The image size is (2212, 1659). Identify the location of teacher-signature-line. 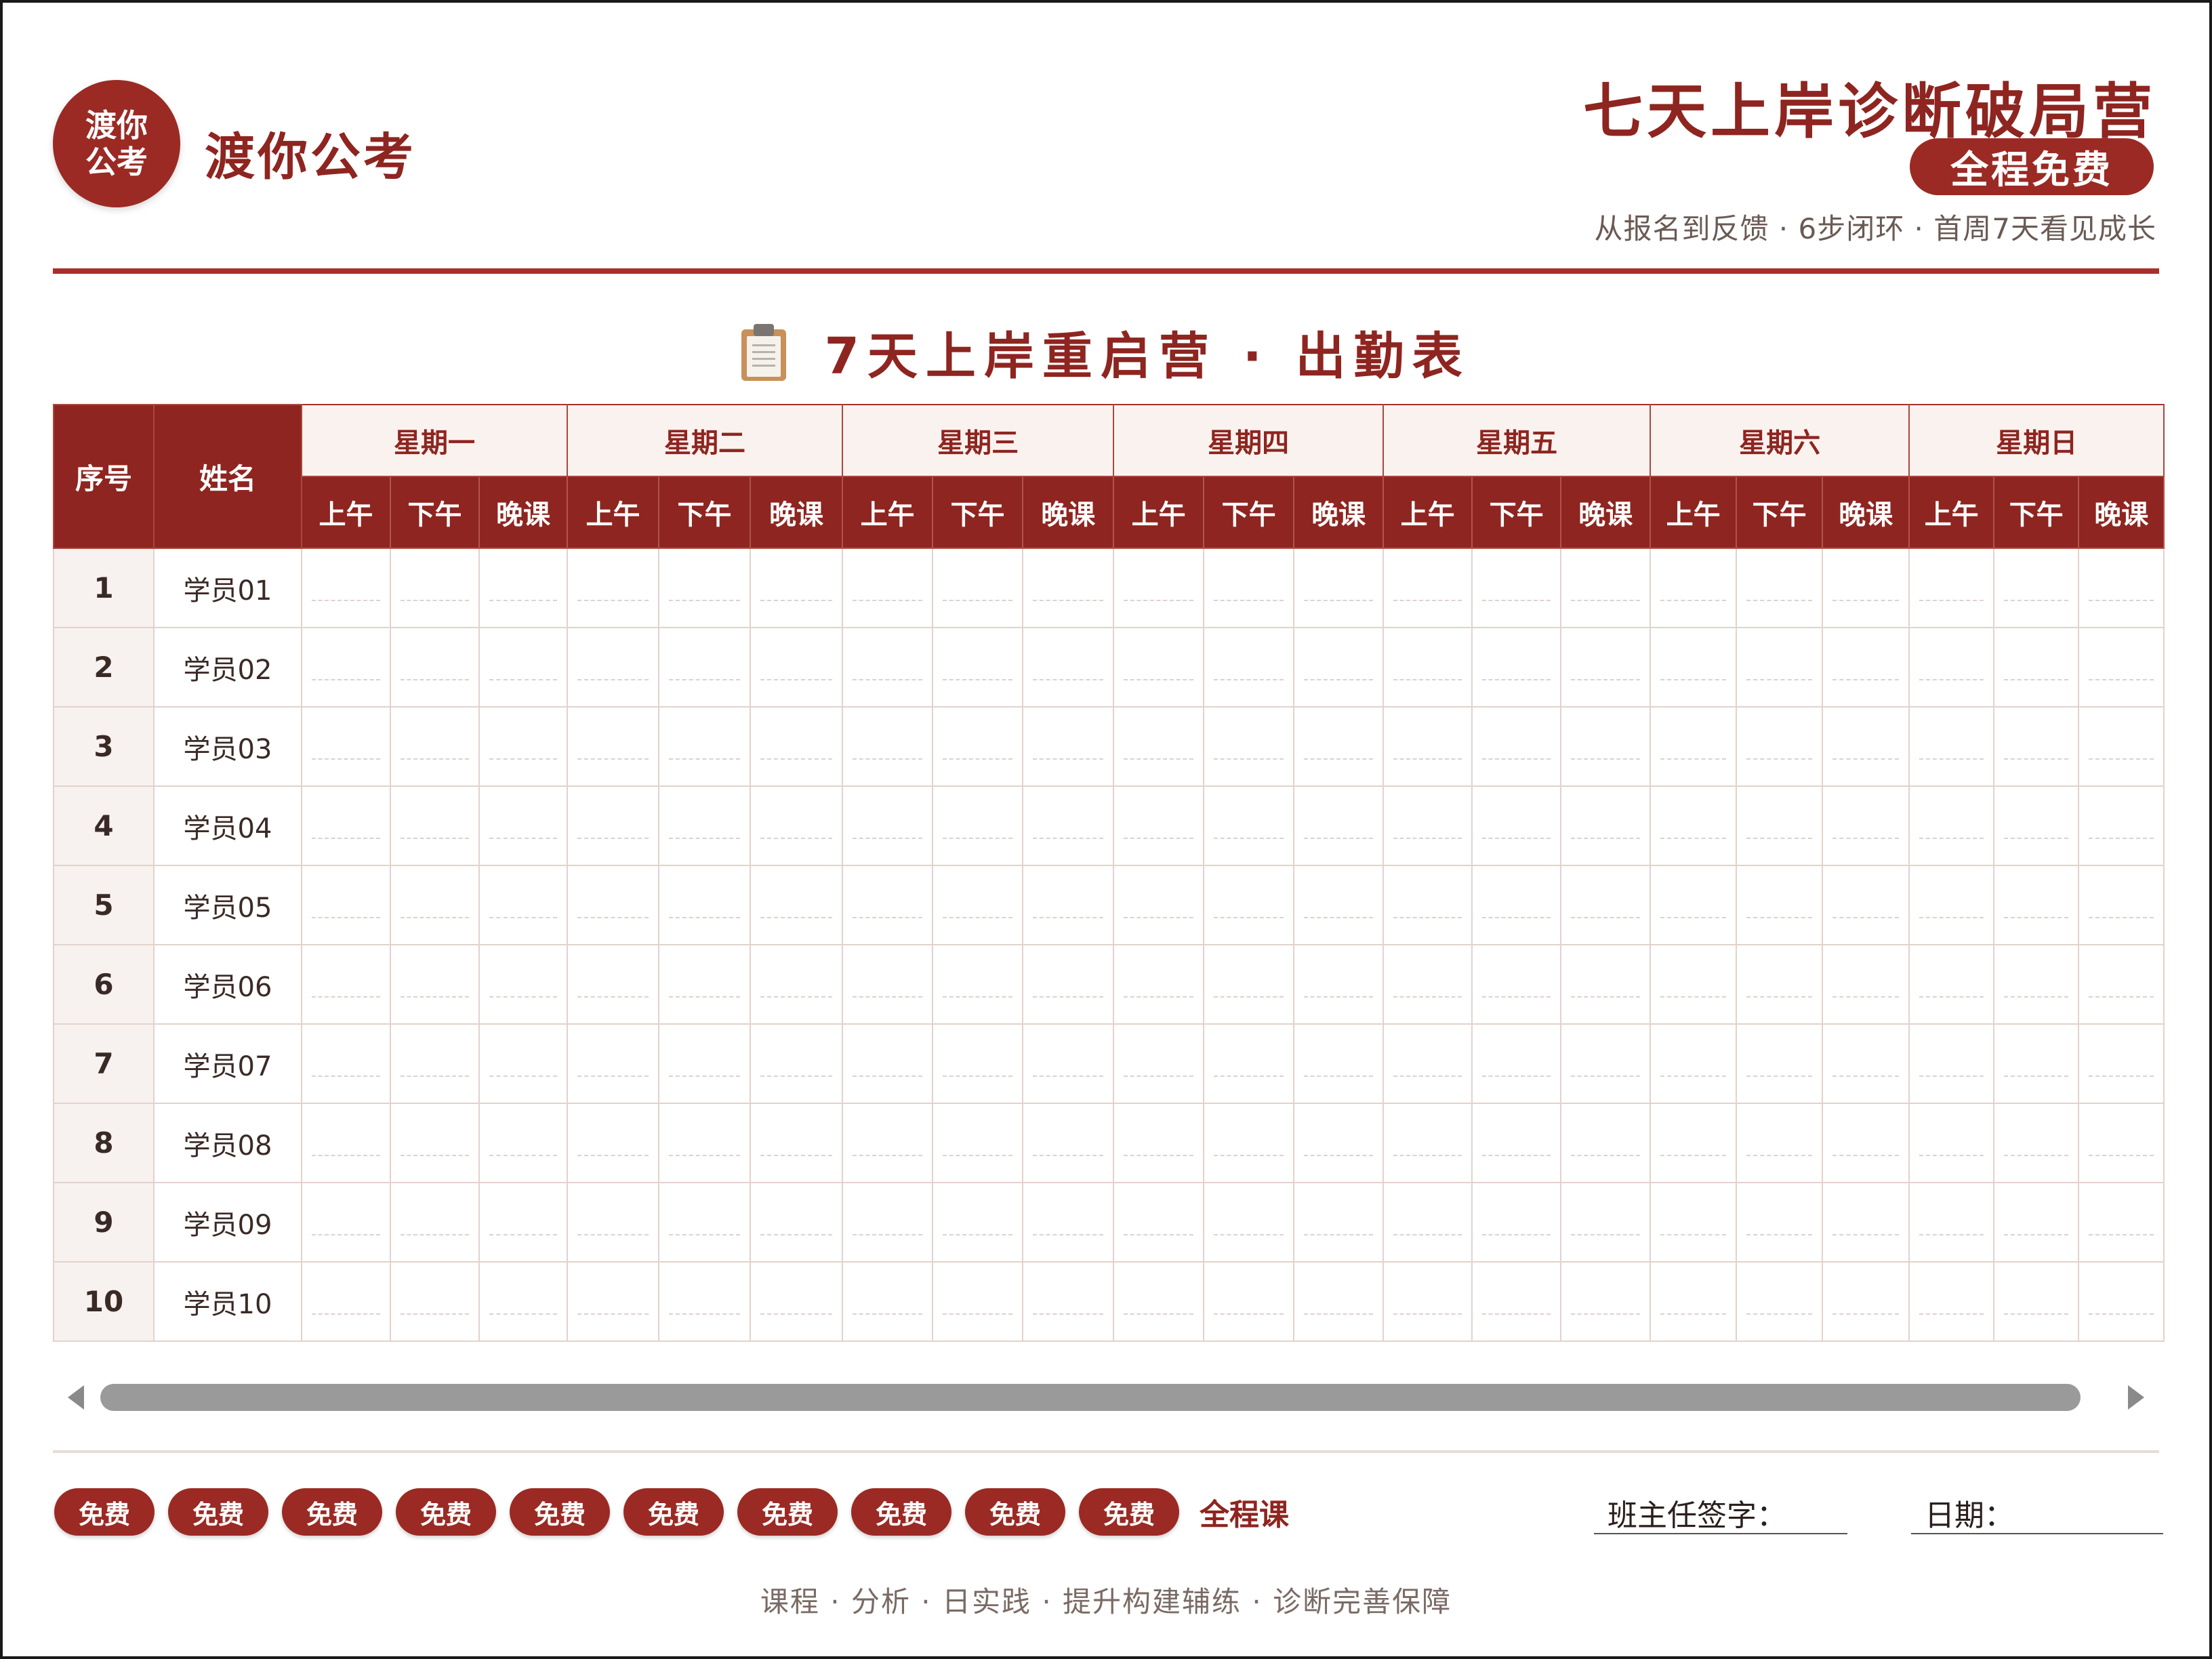
(1720, 1533).